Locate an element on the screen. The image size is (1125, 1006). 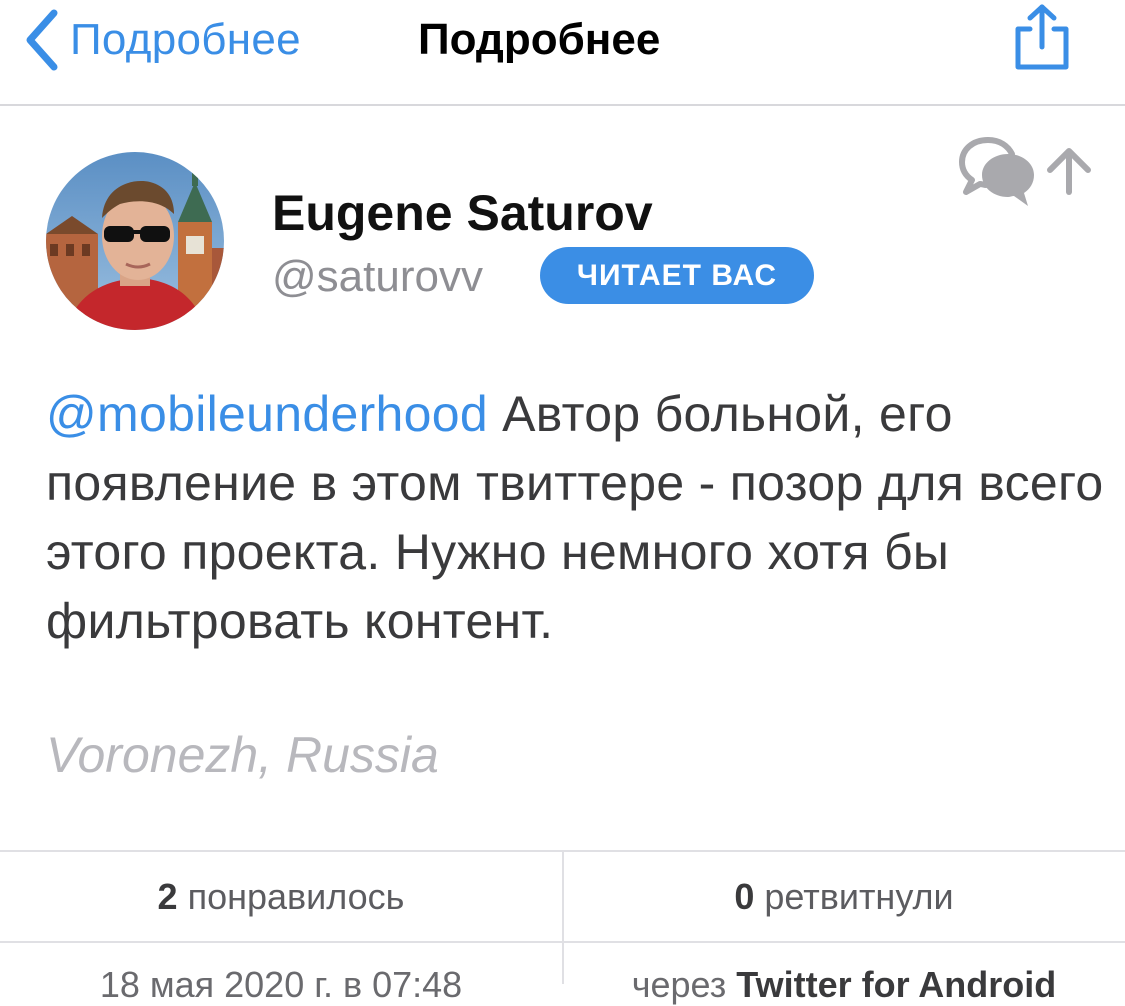
share-icon is located at coordinates (1042, 40).